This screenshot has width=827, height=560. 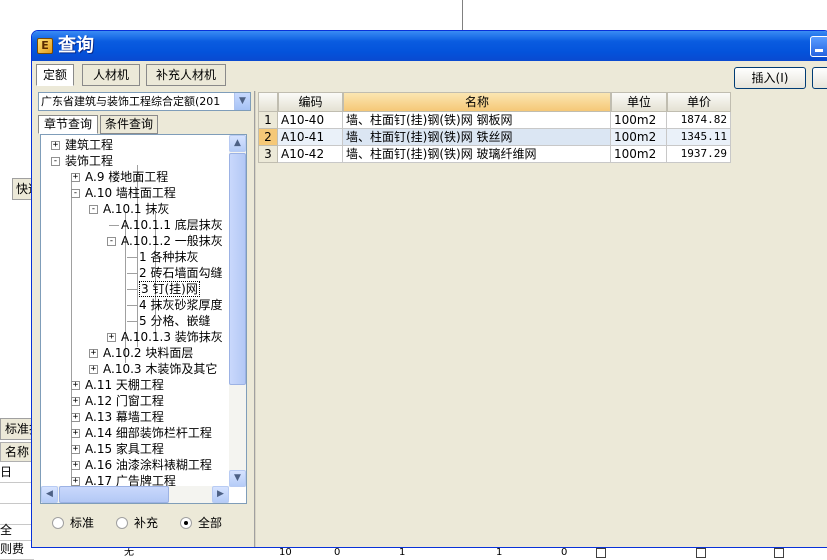 I want to click on radio-all: 全部, so click(x=201, y=523).